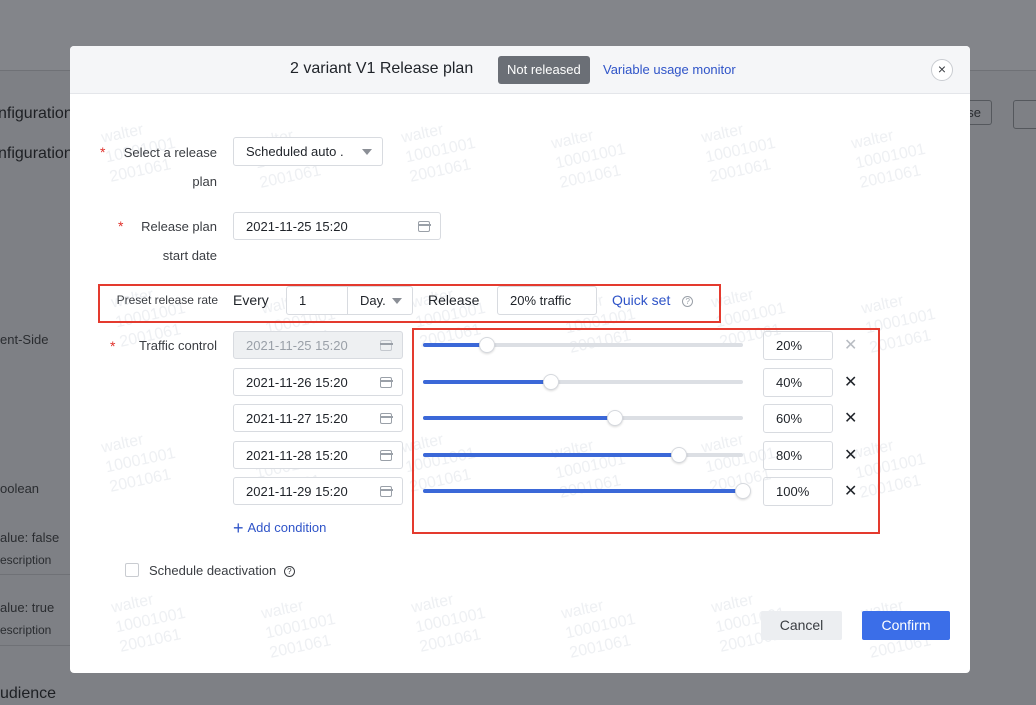 This screenshot has height=705, width=1036. What do you see at coordinates (547, 300) in the screenshot?
I see `traffic-input: 20% traffic` at bounding box center [547, 300].